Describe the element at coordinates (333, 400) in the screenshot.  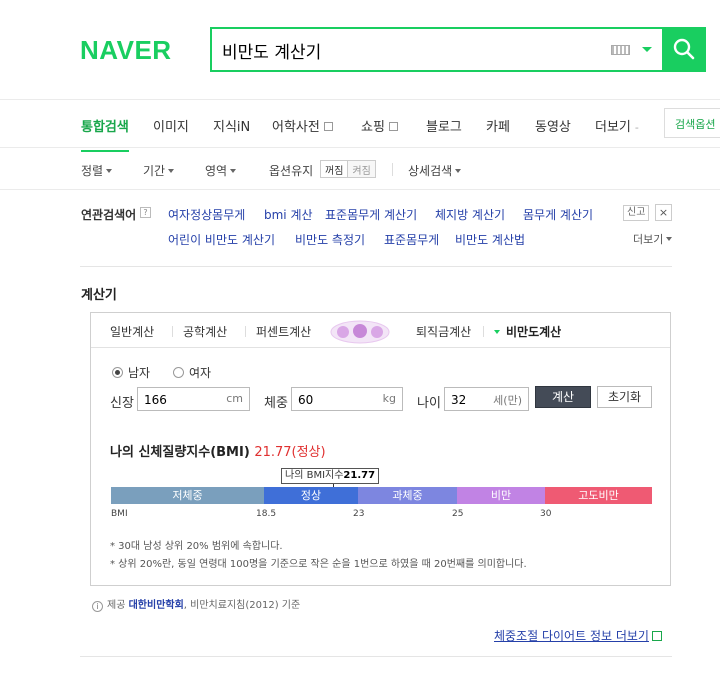
I see `weight-input` at that location.